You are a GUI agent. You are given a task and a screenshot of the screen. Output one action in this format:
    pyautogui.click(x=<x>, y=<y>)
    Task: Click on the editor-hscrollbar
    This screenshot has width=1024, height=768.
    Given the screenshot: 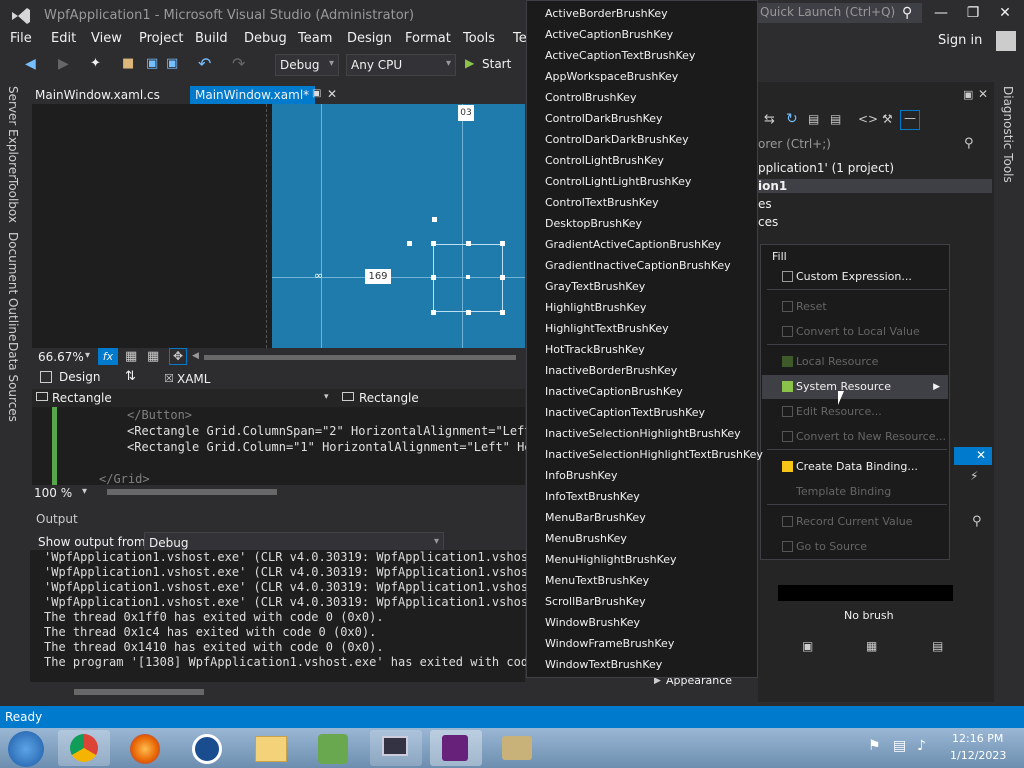 What is the action you would take?
    pyautogui.click(x=192, y=492)
    